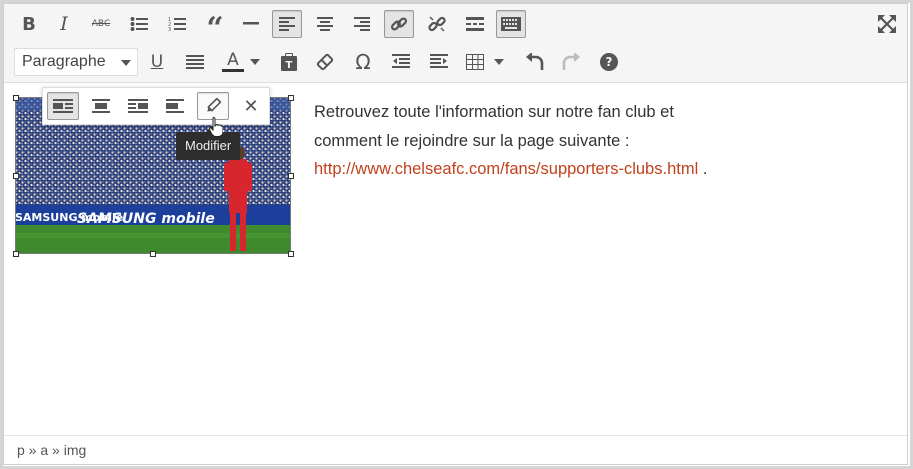 Image resolution: width=913 pixels, height=469 pixels. I want to click on resize-handle-sw, so click(16, 254).